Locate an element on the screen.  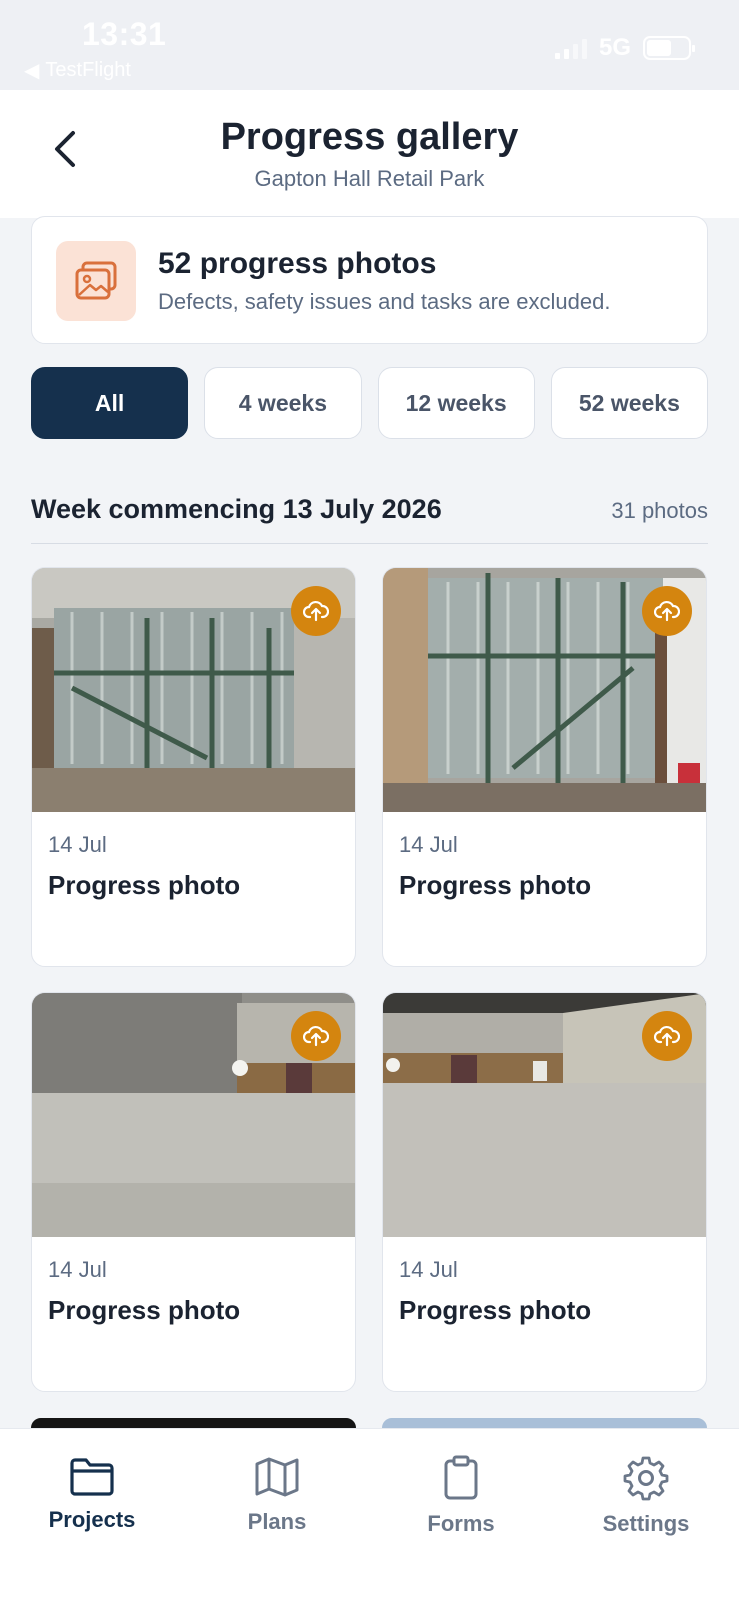
back-to-app-link: ◀ TestFlight is located at coordinates (77, 70).